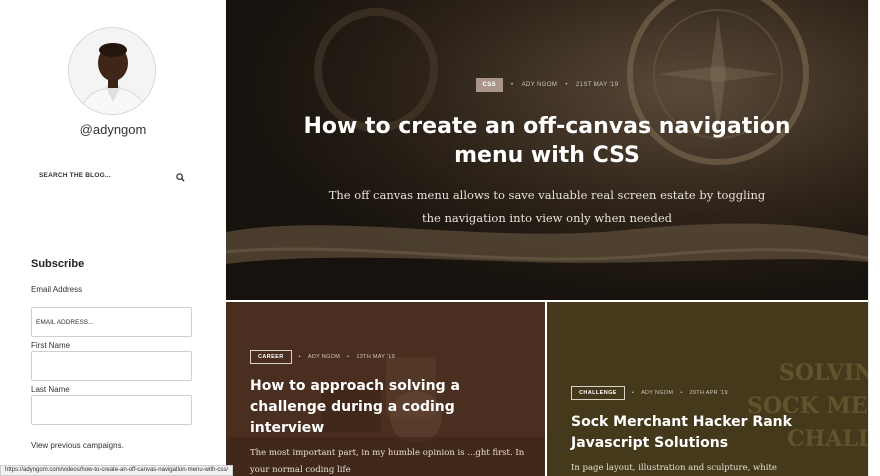 This screenshot has width=880, height=476. What do you see at coordinates (58, 264) in the screenshot?
I see `subscribe-heading: Subscribe` at bounding box center [58, 264].